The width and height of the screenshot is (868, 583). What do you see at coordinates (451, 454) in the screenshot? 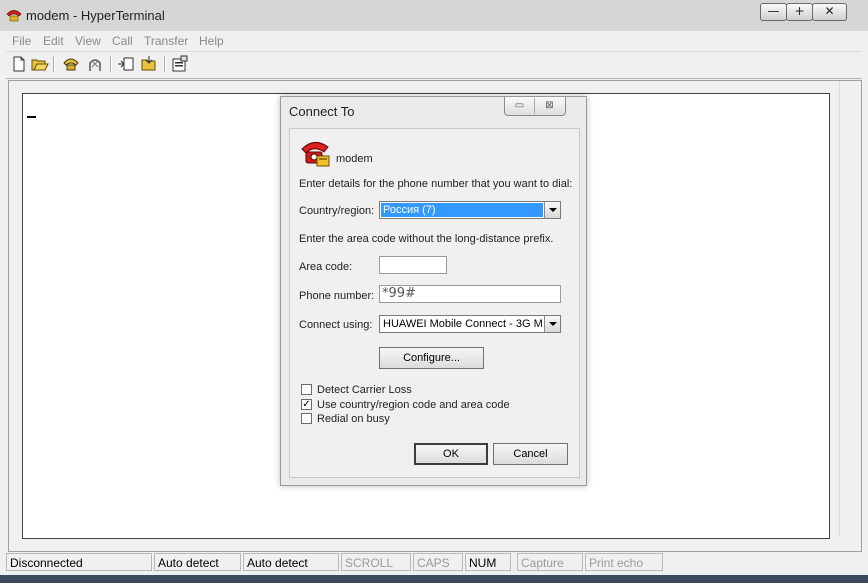
I see `ok-button: OK` at bounding box center [451, 454].